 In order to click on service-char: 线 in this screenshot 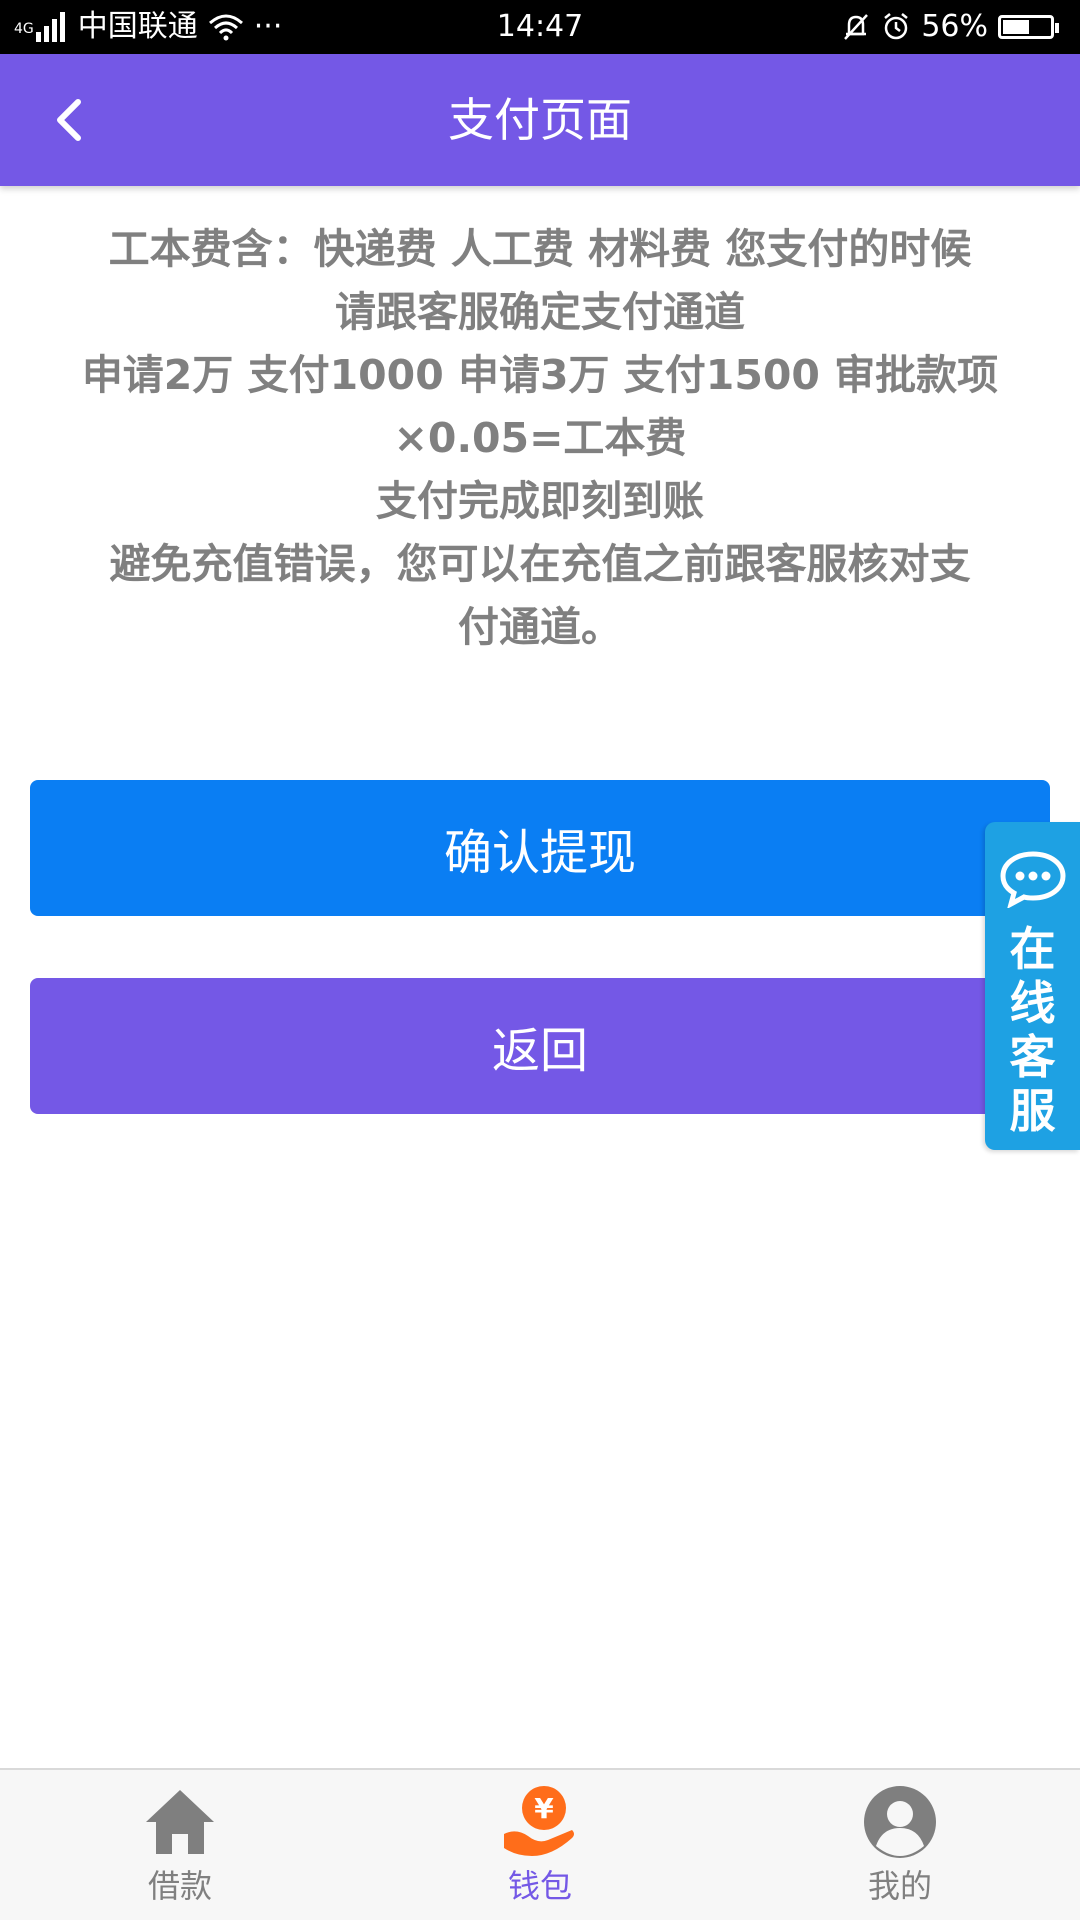, I will do `click(1032, 1003)`.